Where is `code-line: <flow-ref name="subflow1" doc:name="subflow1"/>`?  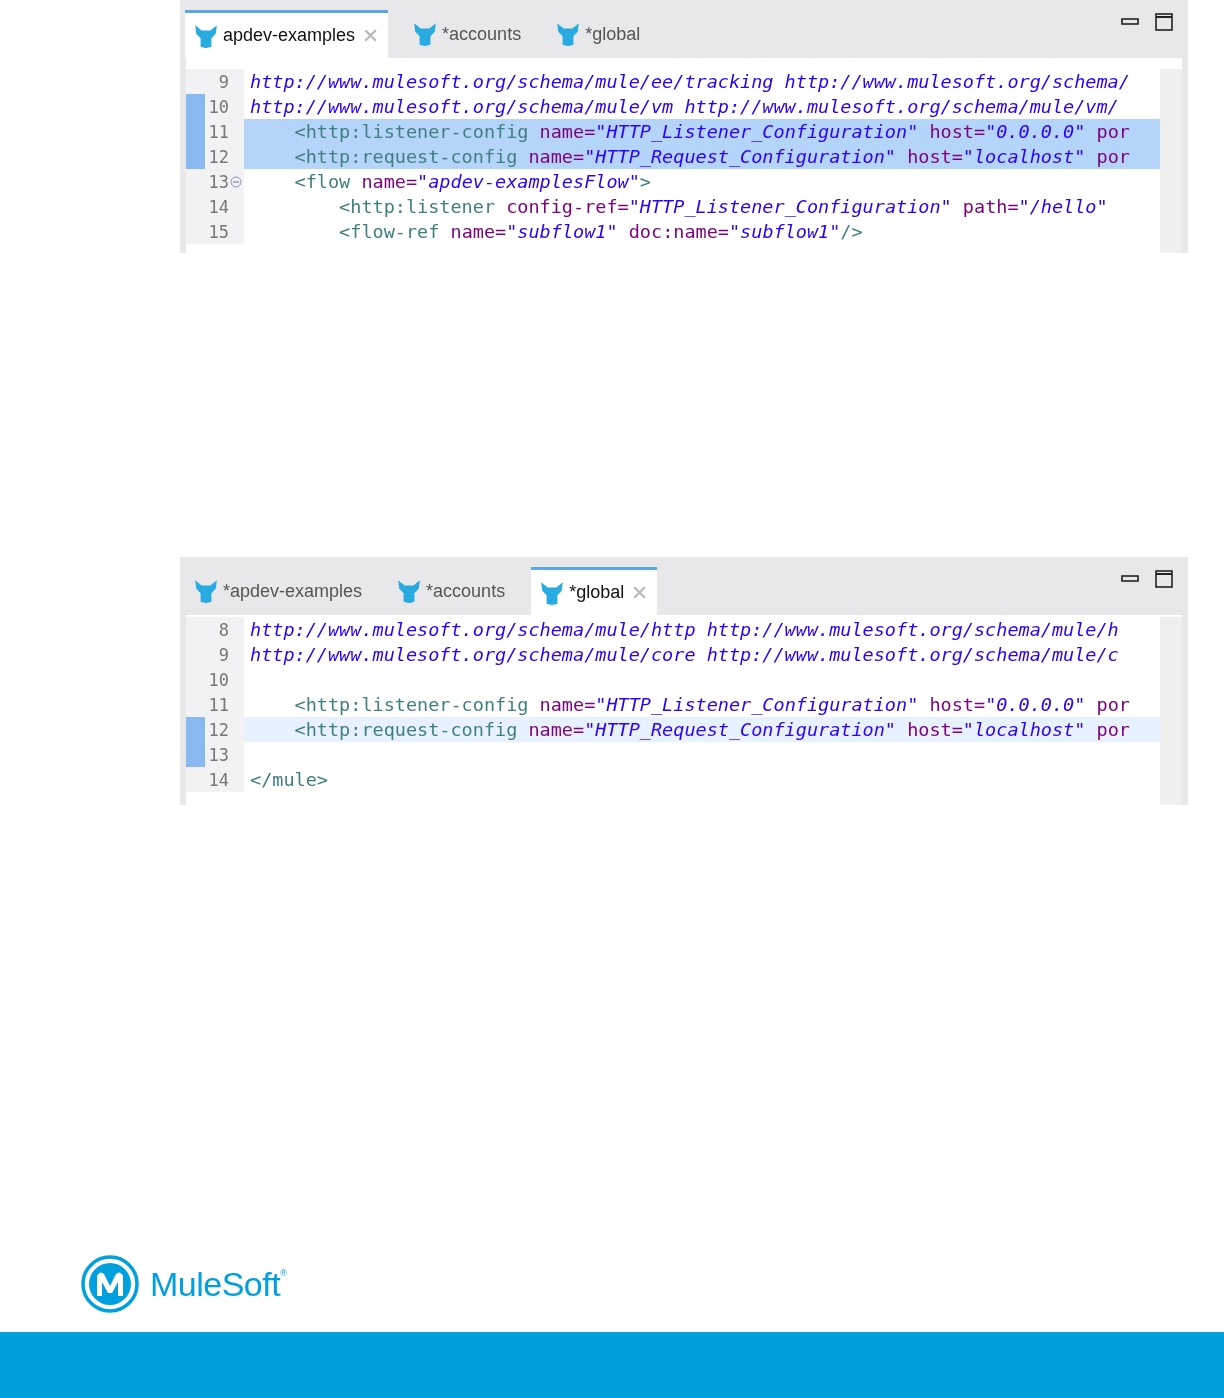 code-line: <flow-ref name="subflow1" doc:name="subflow1"/> is located at coordinates (600, 231).